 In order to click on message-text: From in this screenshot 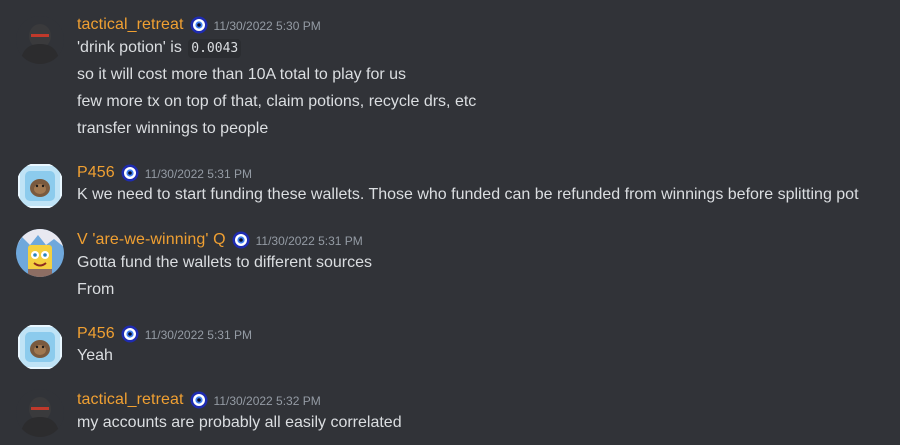, I will do `click(96, 289)`.